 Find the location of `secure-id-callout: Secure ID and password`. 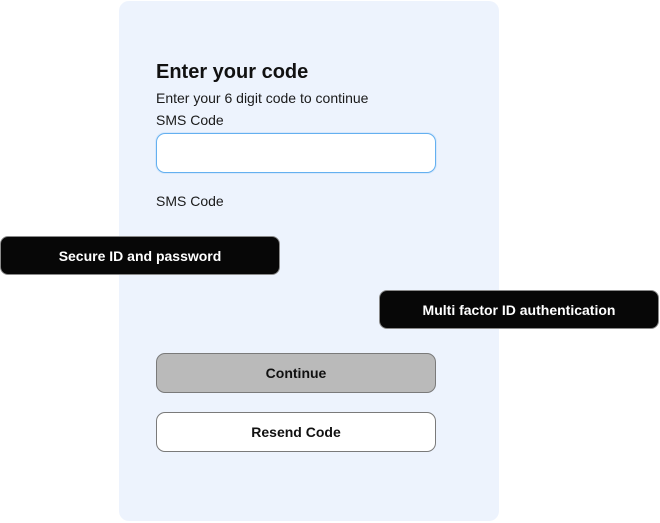

secure-id-callout: Secure ID and password is located at coordinates (140, 255).